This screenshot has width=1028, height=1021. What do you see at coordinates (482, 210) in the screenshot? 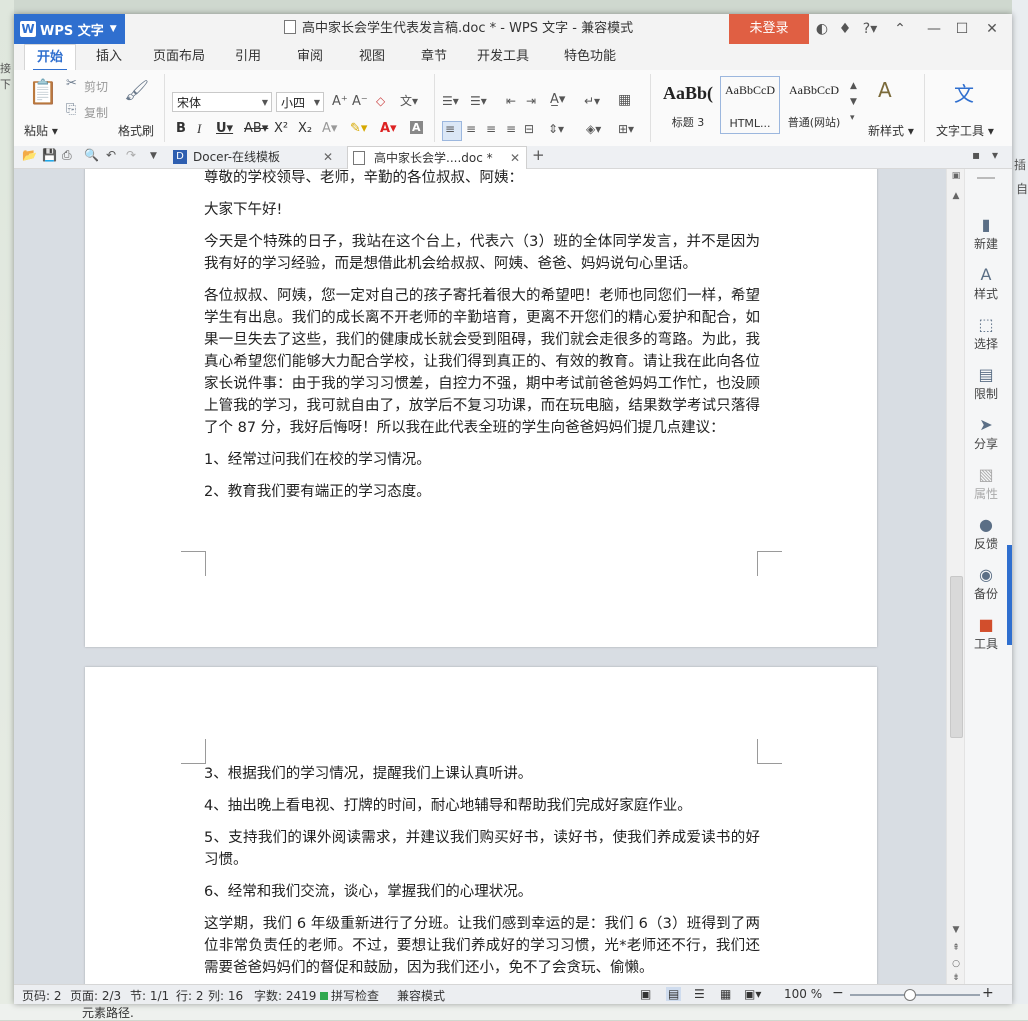
I see `paragraph: 大家下午好!` at bounding box center [482, 210].